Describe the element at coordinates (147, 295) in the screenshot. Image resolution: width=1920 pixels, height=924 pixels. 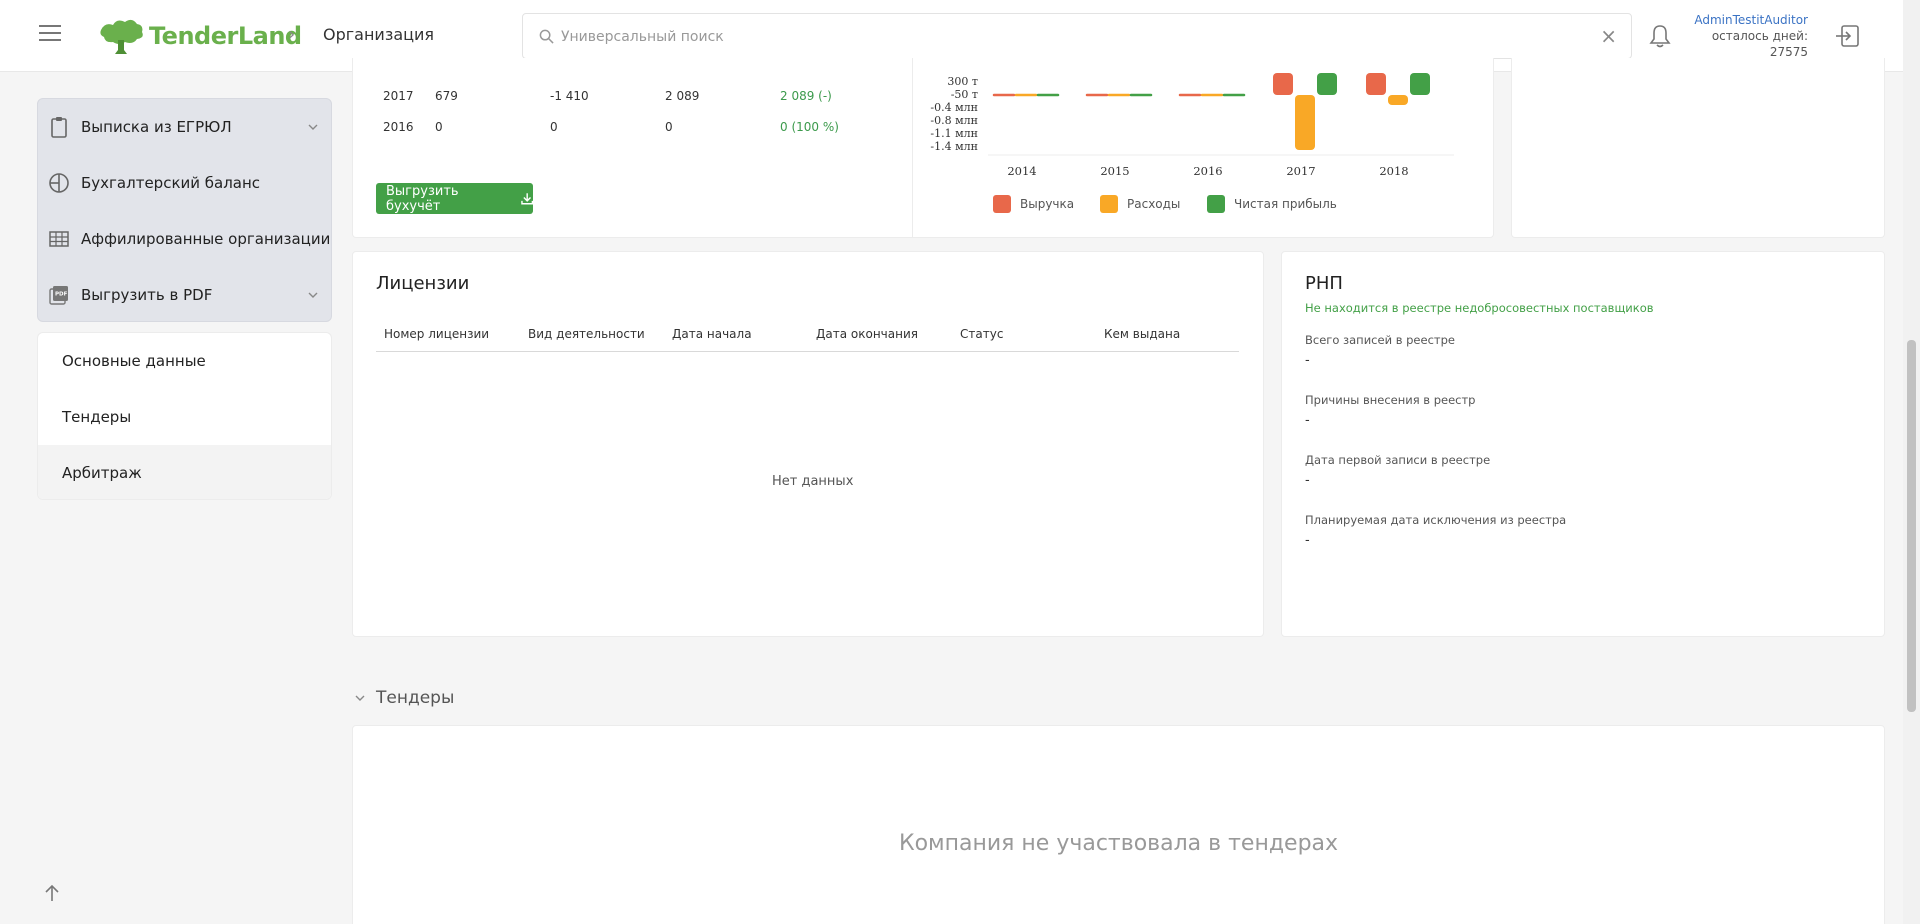
I see `sidebar-item-label: Выгрузить в PDF` at that location.